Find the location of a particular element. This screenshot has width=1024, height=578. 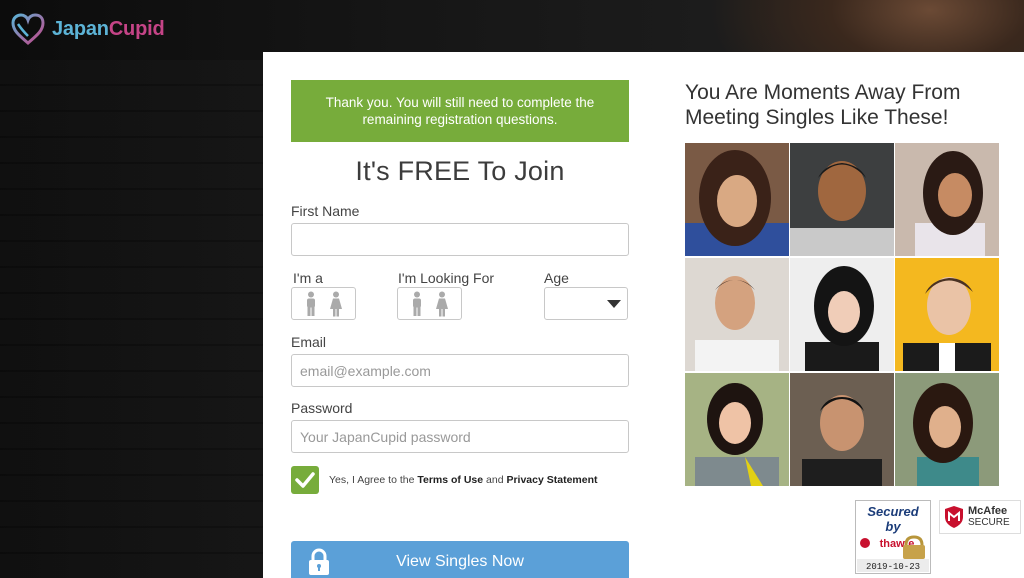

heart-logo-icon is located at coordinates (28, 29).